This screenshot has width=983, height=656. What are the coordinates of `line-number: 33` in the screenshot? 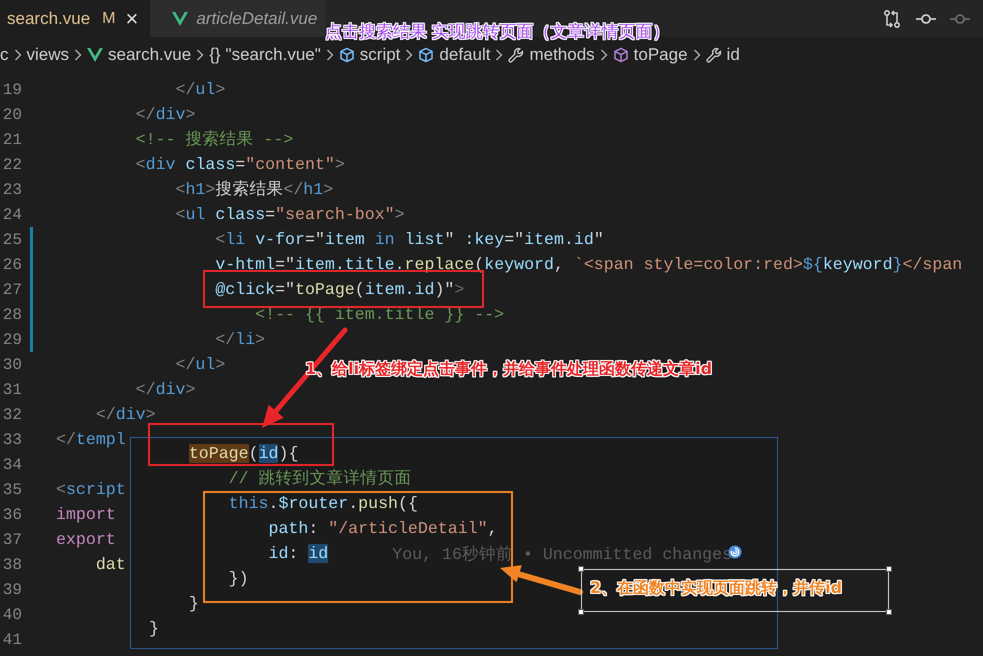 It's located at (12, 439).